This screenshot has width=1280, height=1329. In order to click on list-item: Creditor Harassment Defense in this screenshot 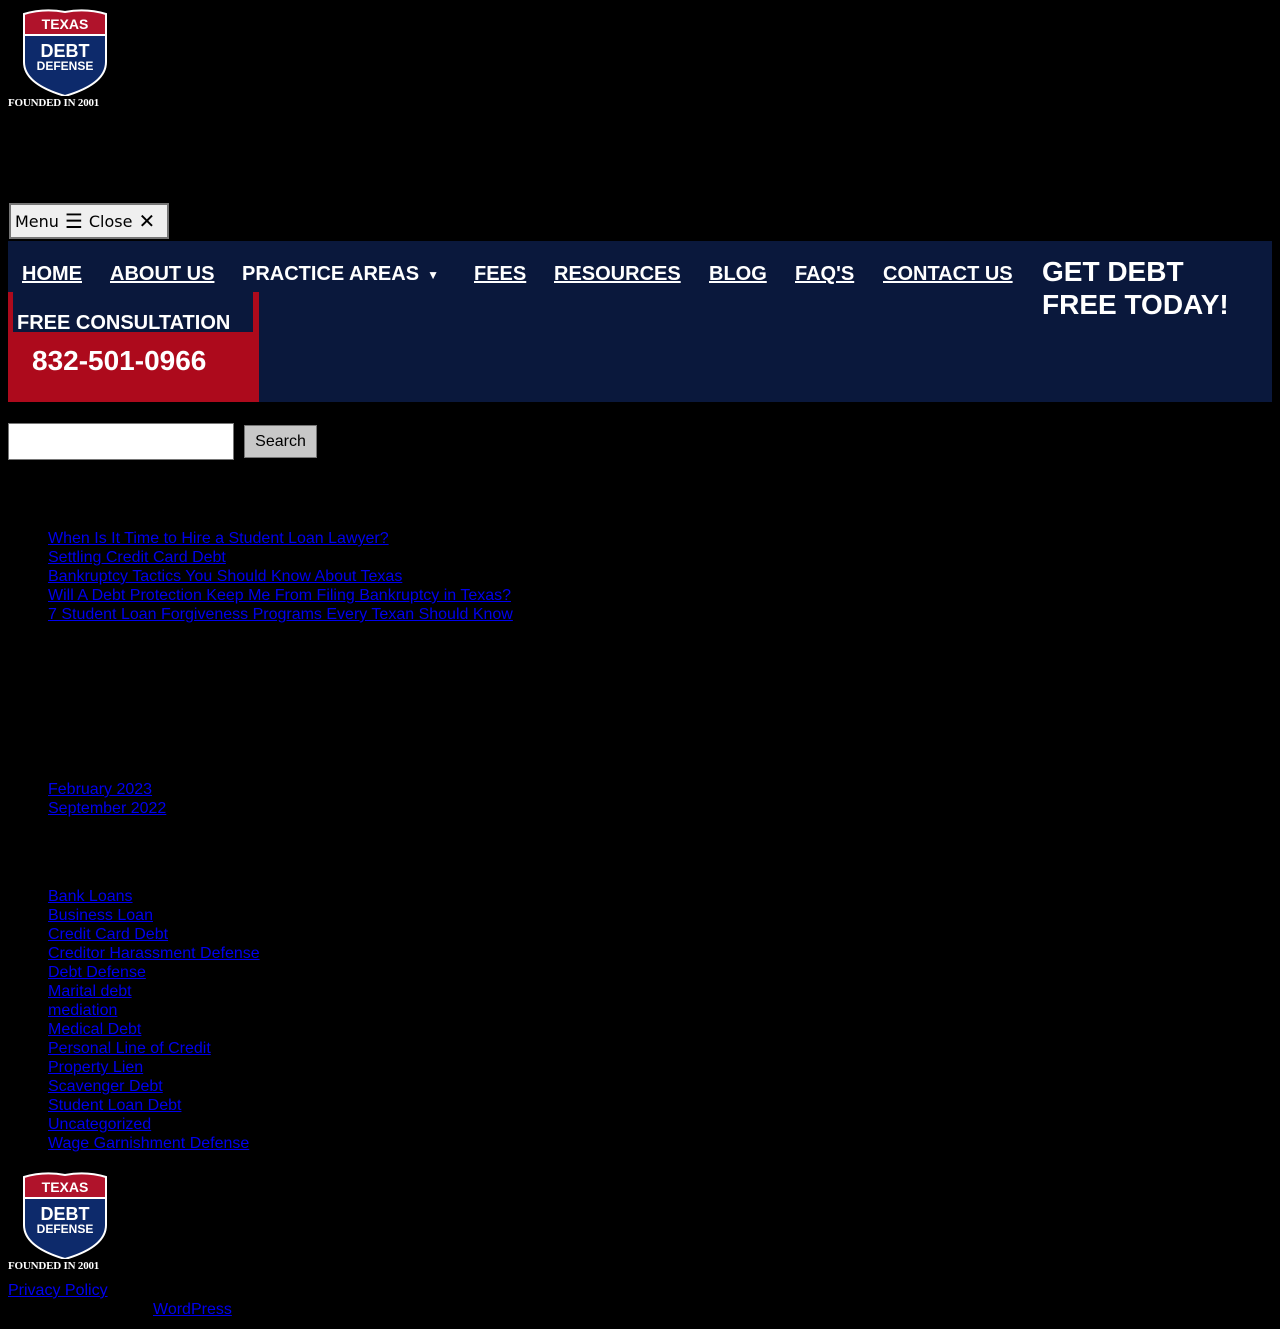, I will do `click(154, 953)`.